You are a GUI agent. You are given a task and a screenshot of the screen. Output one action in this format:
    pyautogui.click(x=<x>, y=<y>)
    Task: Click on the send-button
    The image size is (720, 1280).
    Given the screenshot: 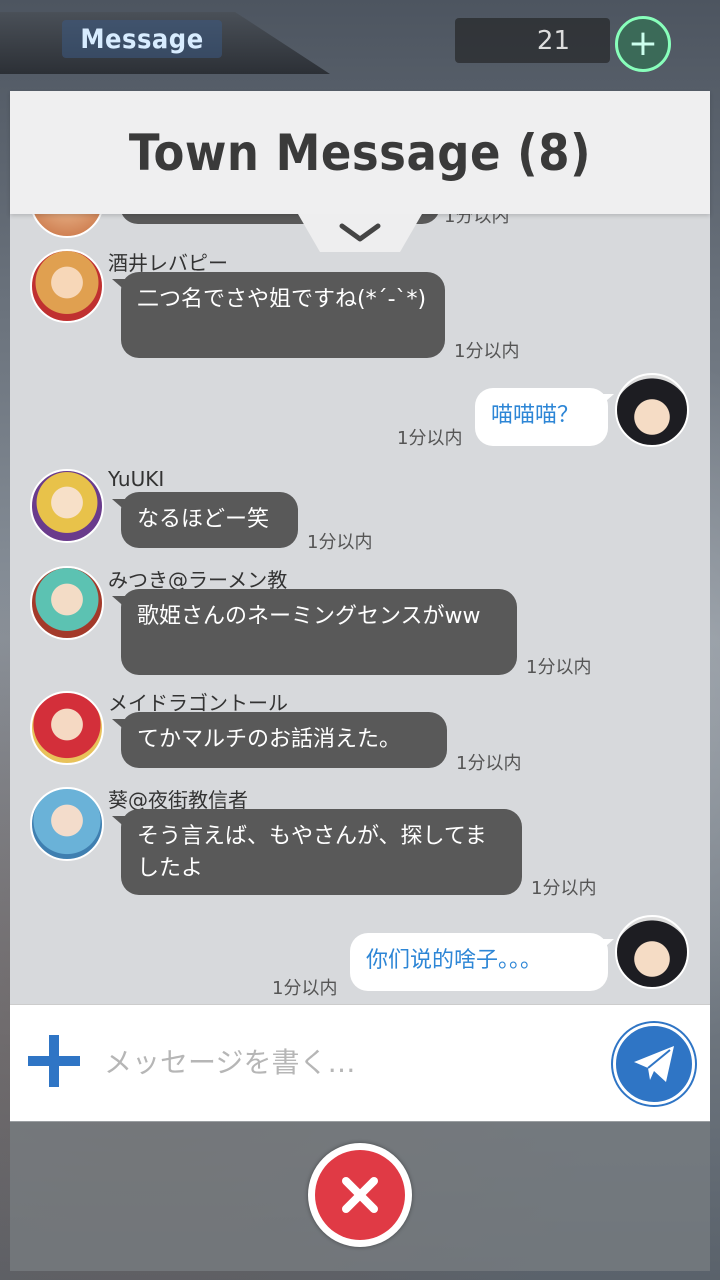 What is the action you would take?
    pyautogui.click(x=654, y=1064)
    